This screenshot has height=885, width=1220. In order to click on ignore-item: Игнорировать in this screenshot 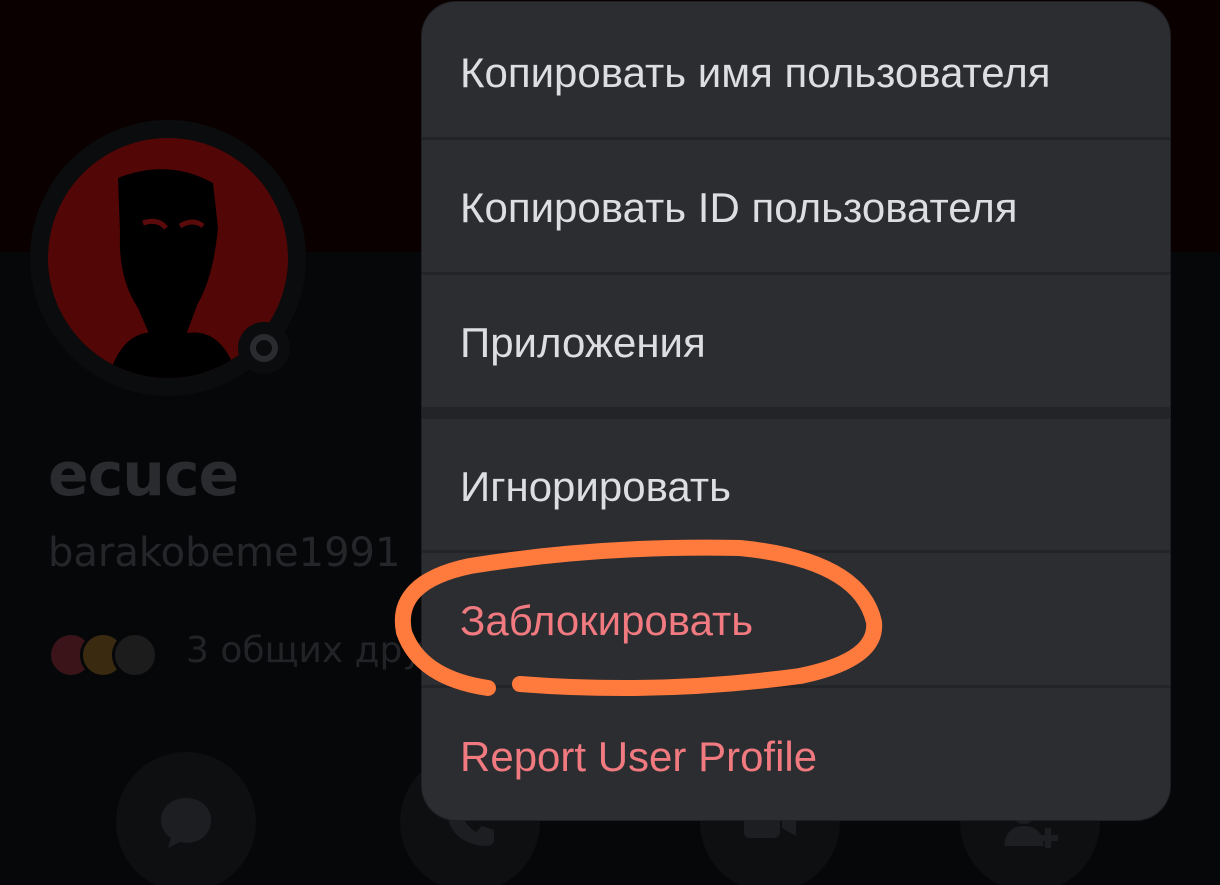, I will do `click(796, 486)`.